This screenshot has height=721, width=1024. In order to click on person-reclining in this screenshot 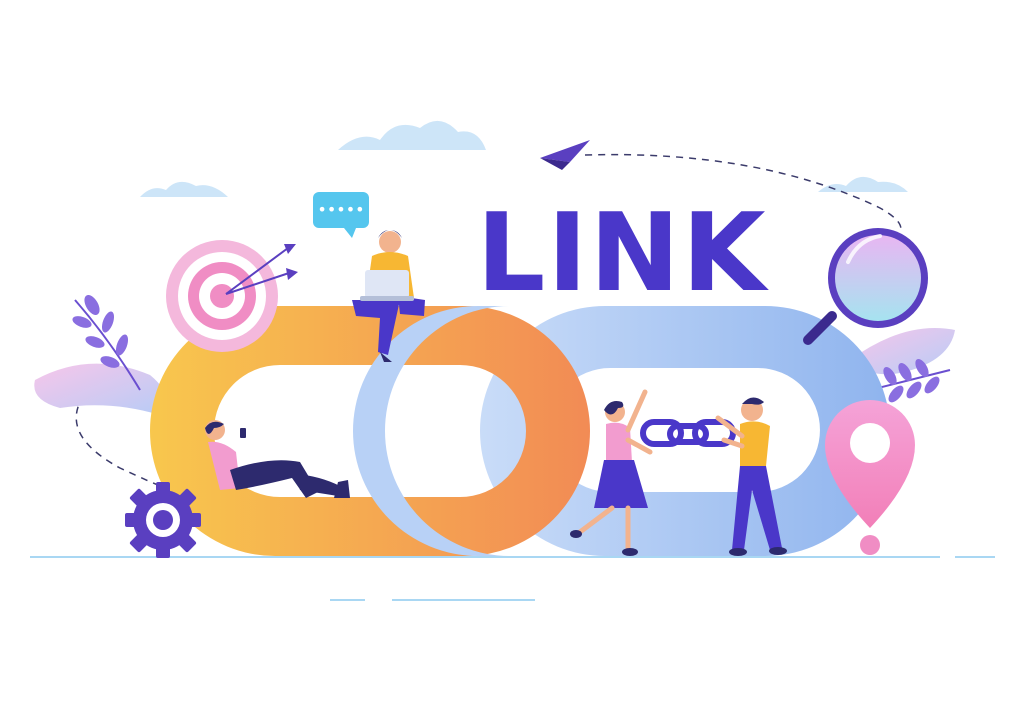, I will do `click(277, 459)`.